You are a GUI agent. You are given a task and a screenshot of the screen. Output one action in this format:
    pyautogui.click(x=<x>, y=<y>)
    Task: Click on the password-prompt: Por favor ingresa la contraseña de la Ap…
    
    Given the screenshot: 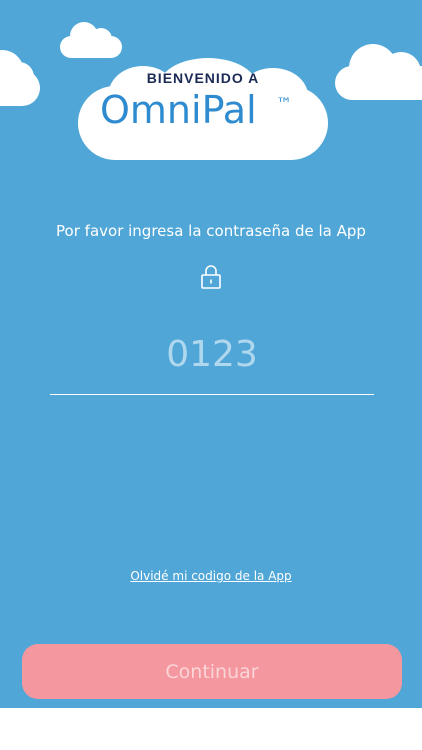 What is the action you would take?
    pyautogui.click(x=211, y=231)
    